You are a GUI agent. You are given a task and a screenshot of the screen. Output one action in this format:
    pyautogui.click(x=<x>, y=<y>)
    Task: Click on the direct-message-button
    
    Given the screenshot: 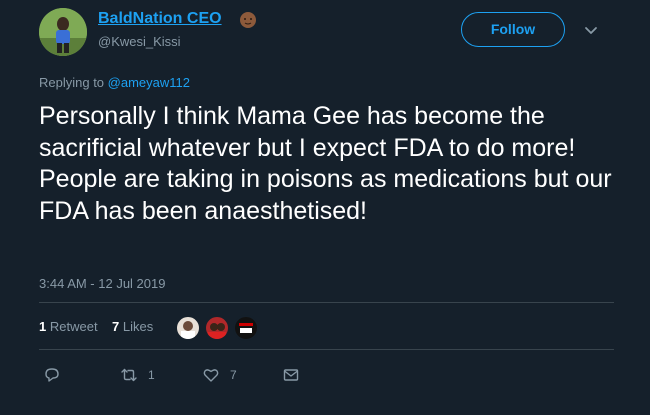 What is the action you would take?
    pyautogui.click(x=291, y=375)
    